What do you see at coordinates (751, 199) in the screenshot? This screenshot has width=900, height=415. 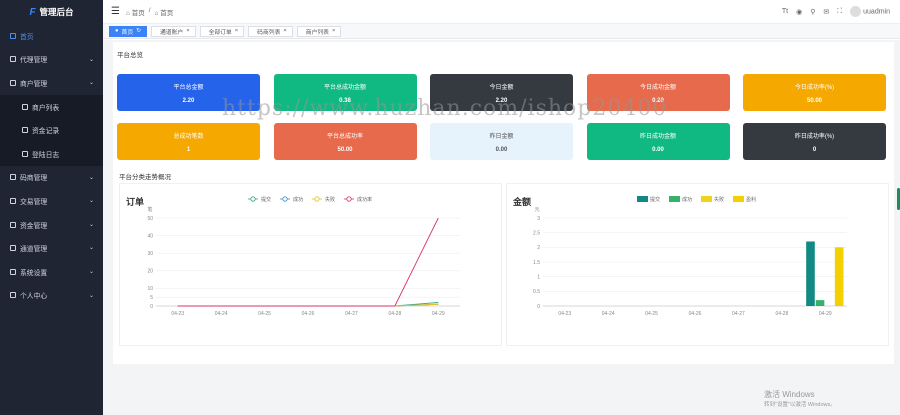 I see `legend-label: 盈利` at bounding box center [751, 199].